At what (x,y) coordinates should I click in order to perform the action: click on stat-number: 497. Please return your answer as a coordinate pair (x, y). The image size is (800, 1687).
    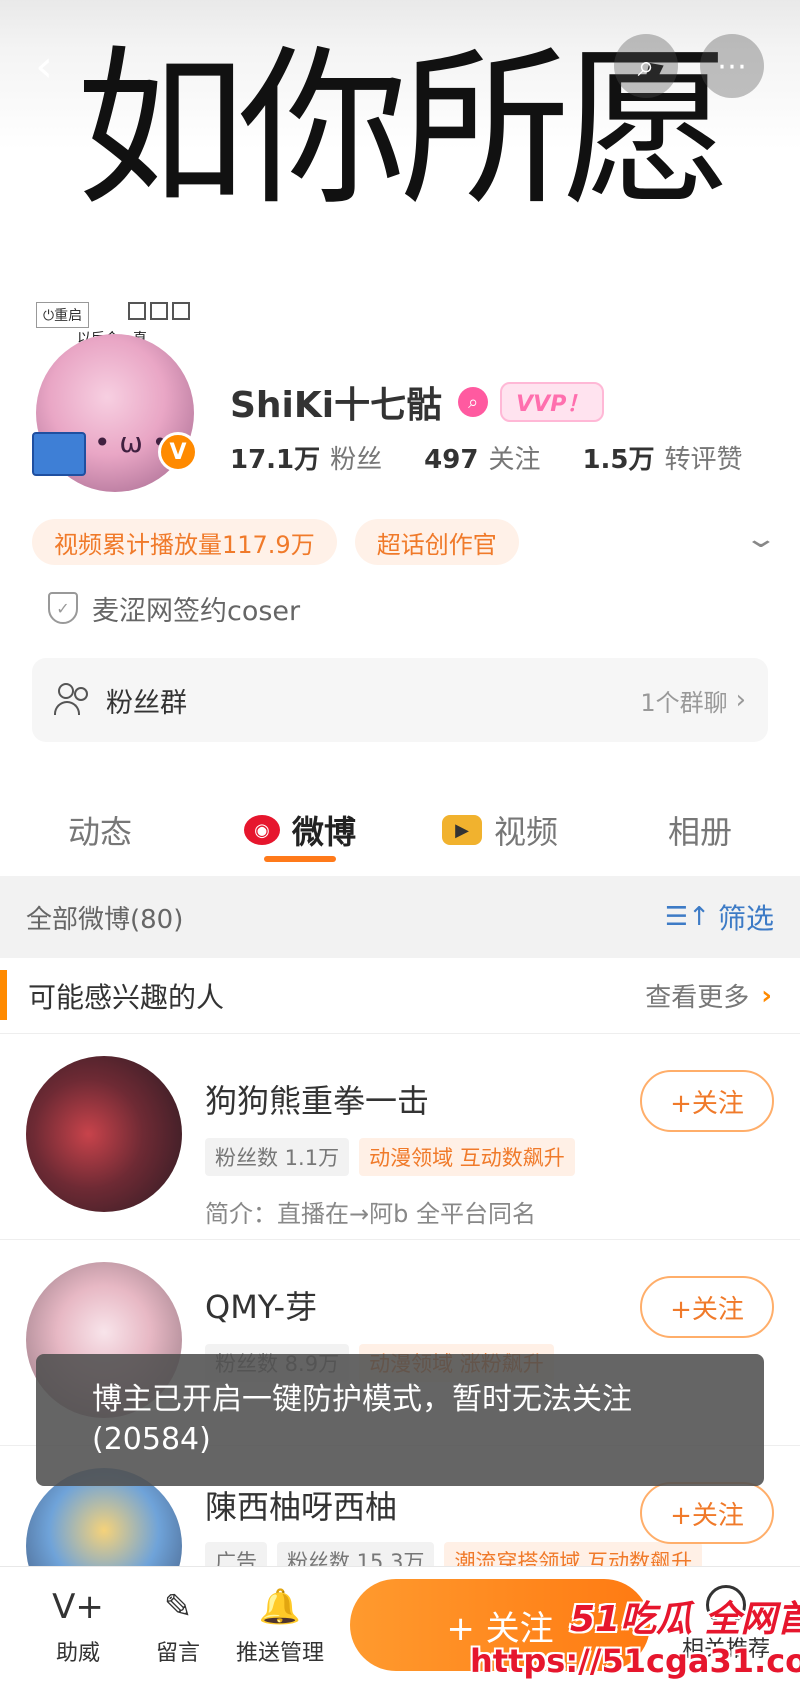
    Looking at the image, I should click on (451, 459).